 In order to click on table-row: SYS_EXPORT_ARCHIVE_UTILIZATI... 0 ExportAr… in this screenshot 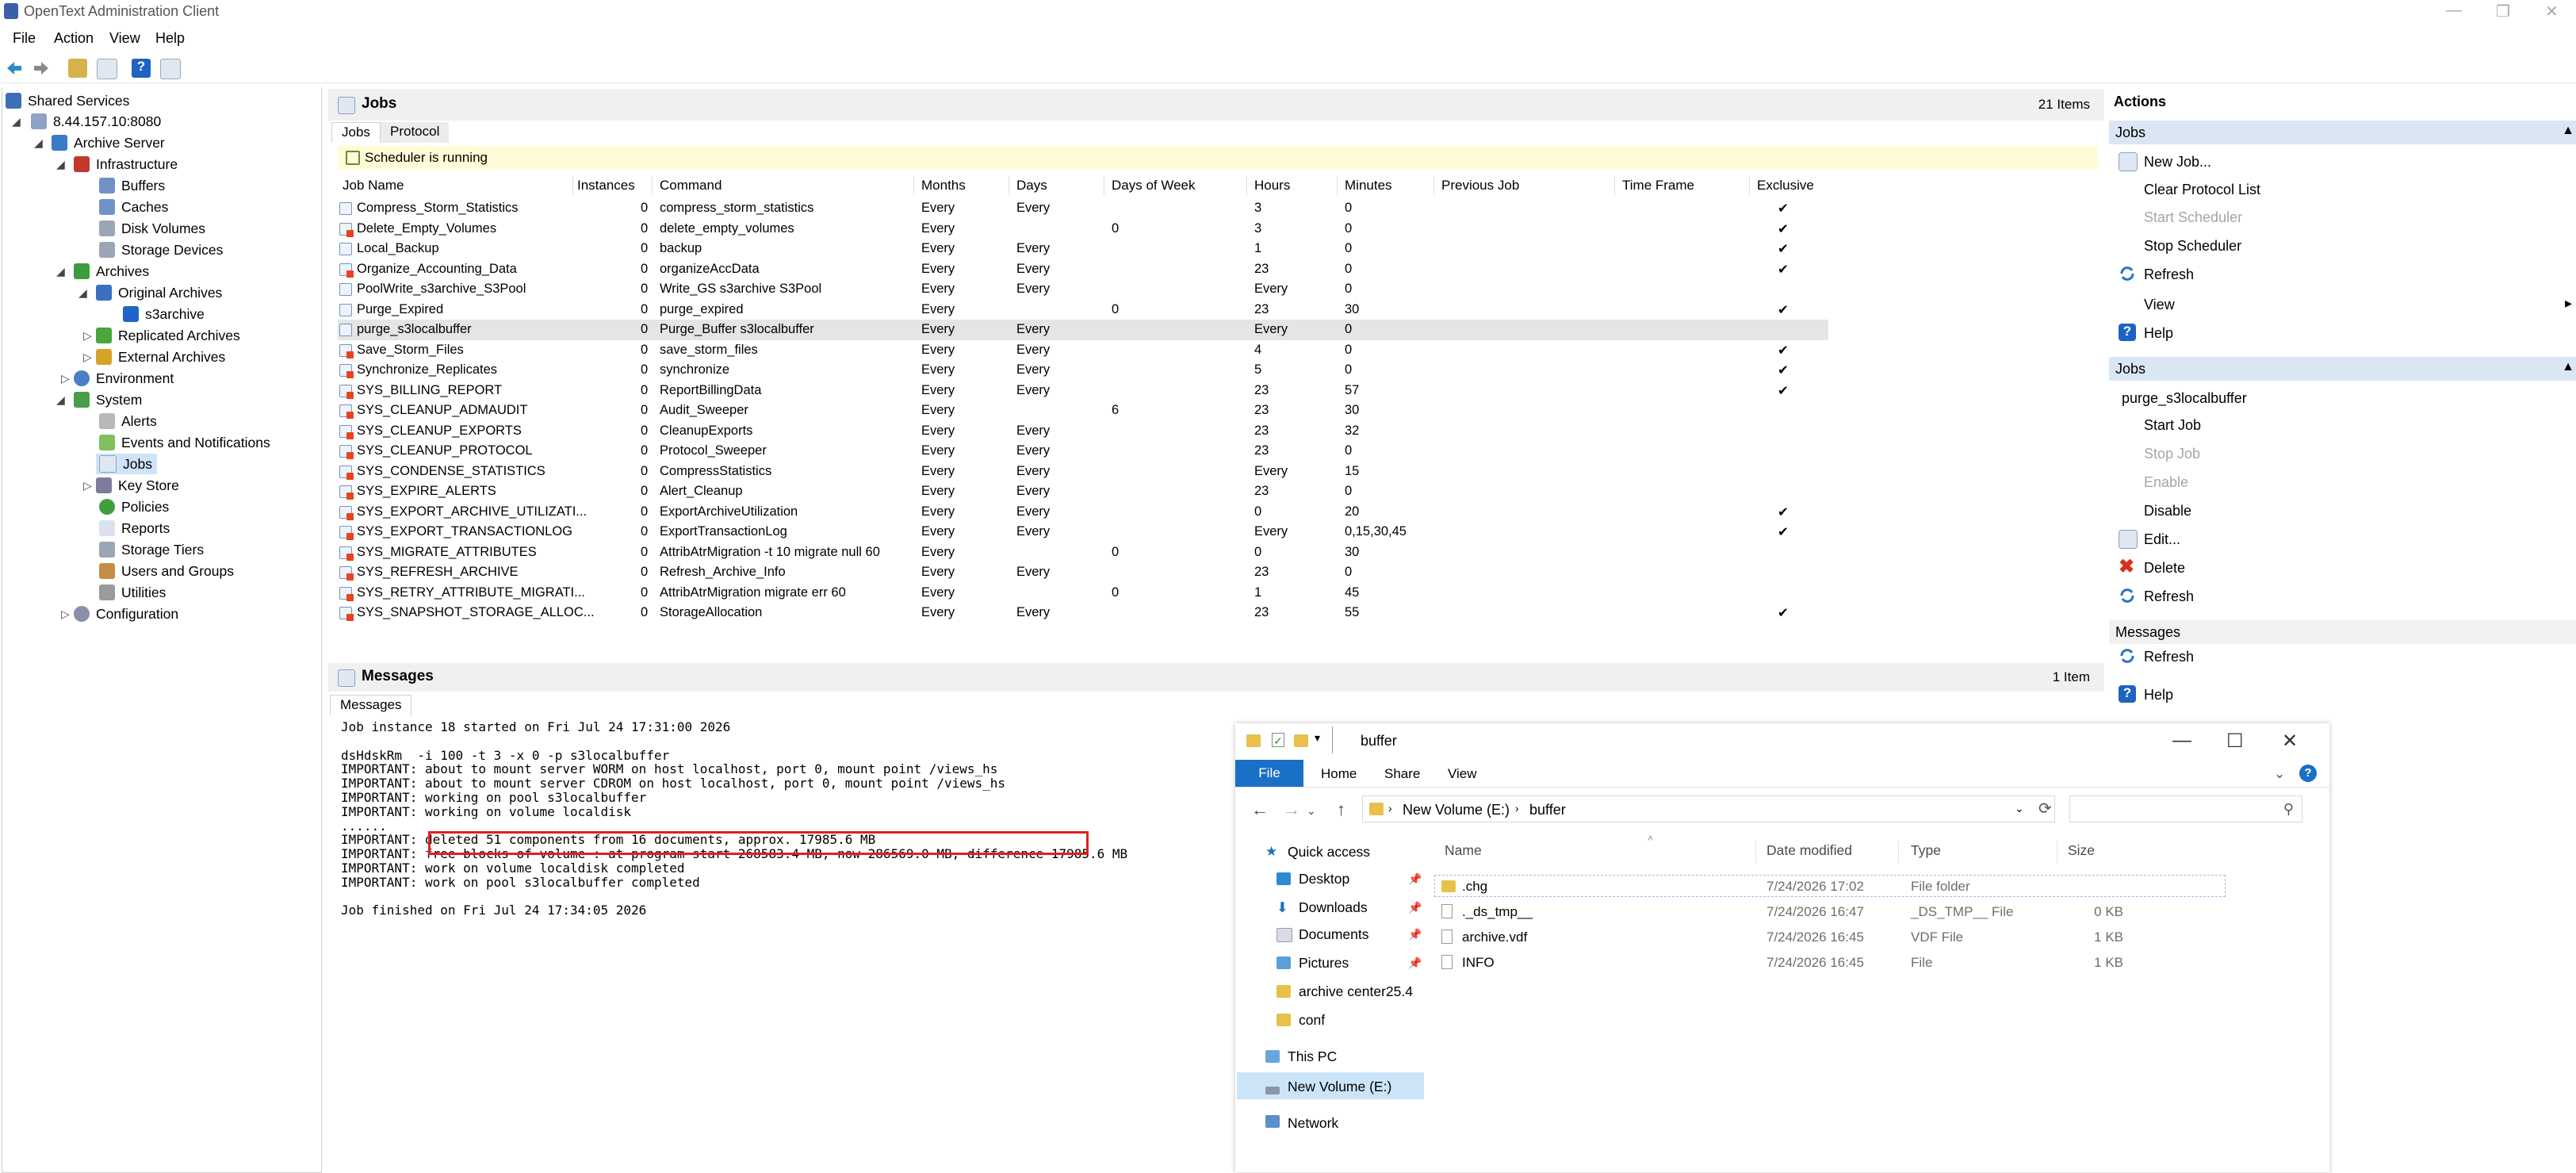, I will do `click(1083, 513)`.